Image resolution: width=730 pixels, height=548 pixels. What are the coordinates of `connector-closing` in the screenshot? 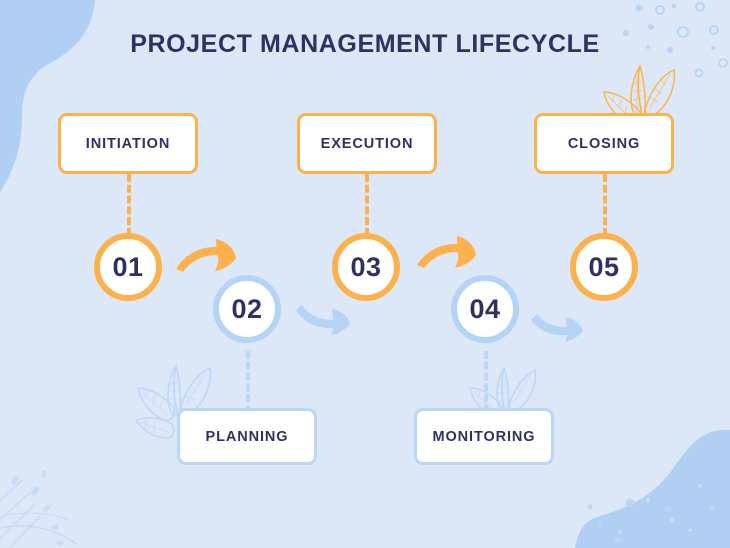 It's located at (605, 205).